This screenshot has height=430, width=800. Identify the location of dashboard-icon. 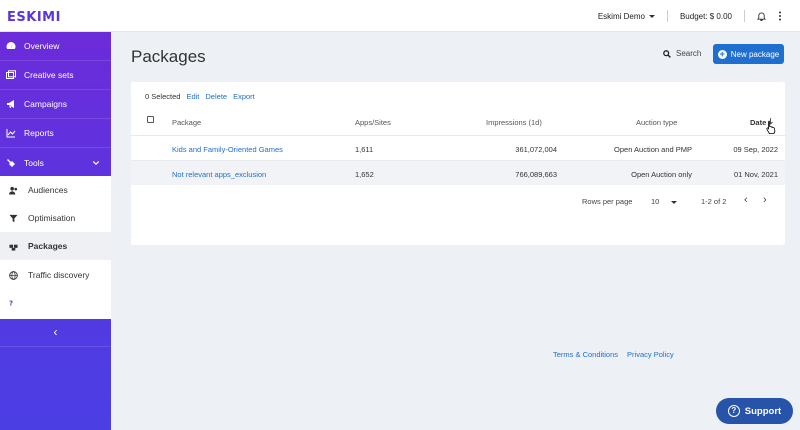
(11, 45).